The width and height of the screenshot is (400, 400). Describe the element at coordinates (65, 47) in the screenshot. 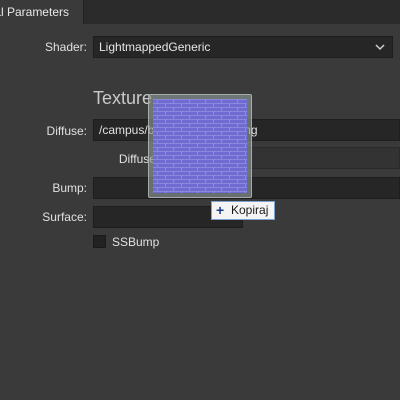

I see `shader-label: Shader:` at that location.